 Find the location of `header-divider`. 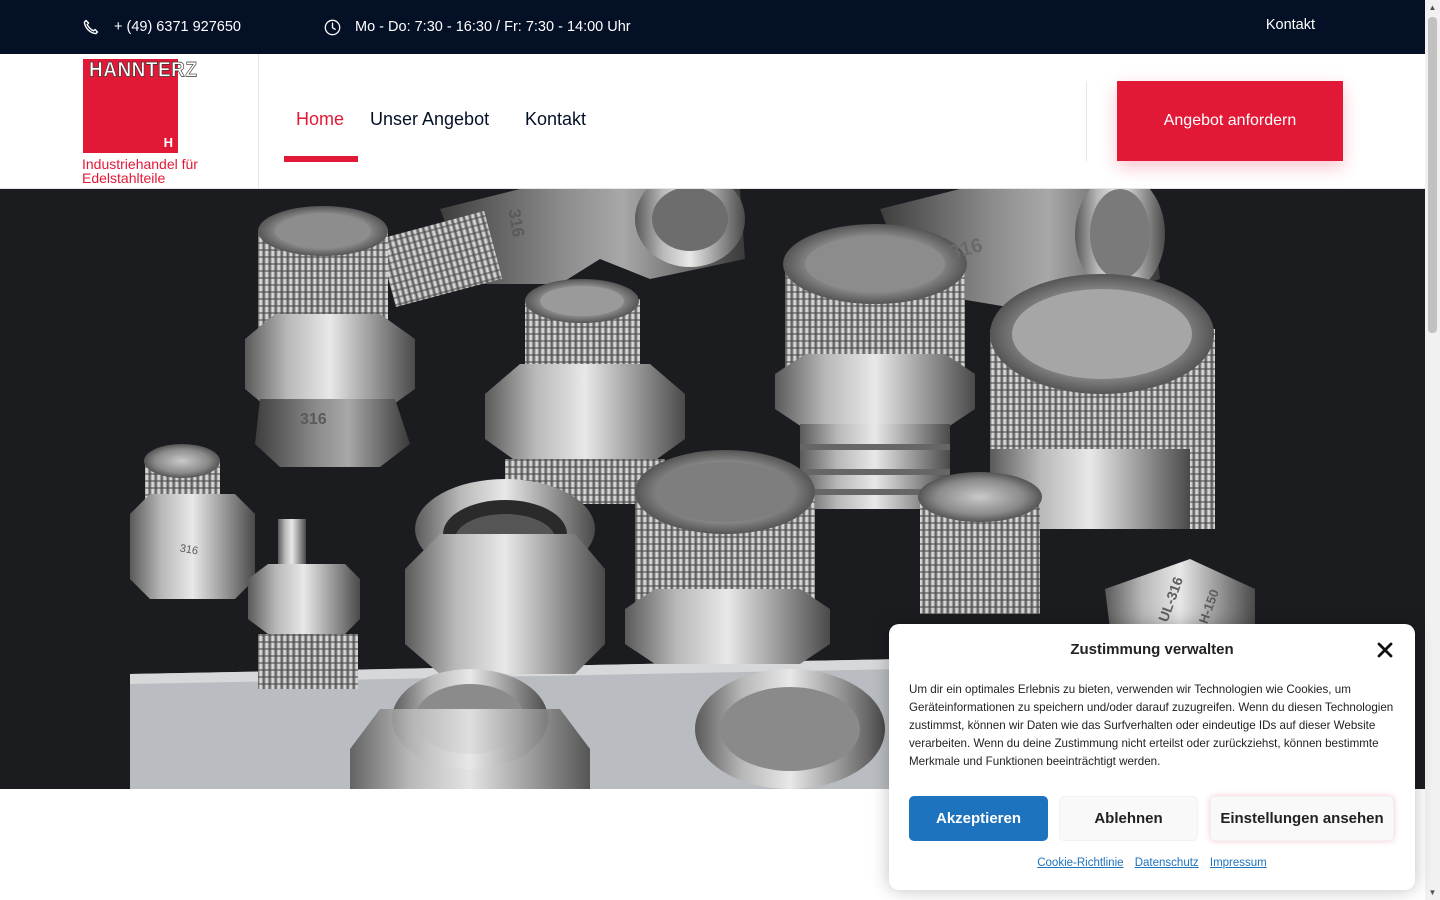

header-divider is located at coordinates (258, 121).